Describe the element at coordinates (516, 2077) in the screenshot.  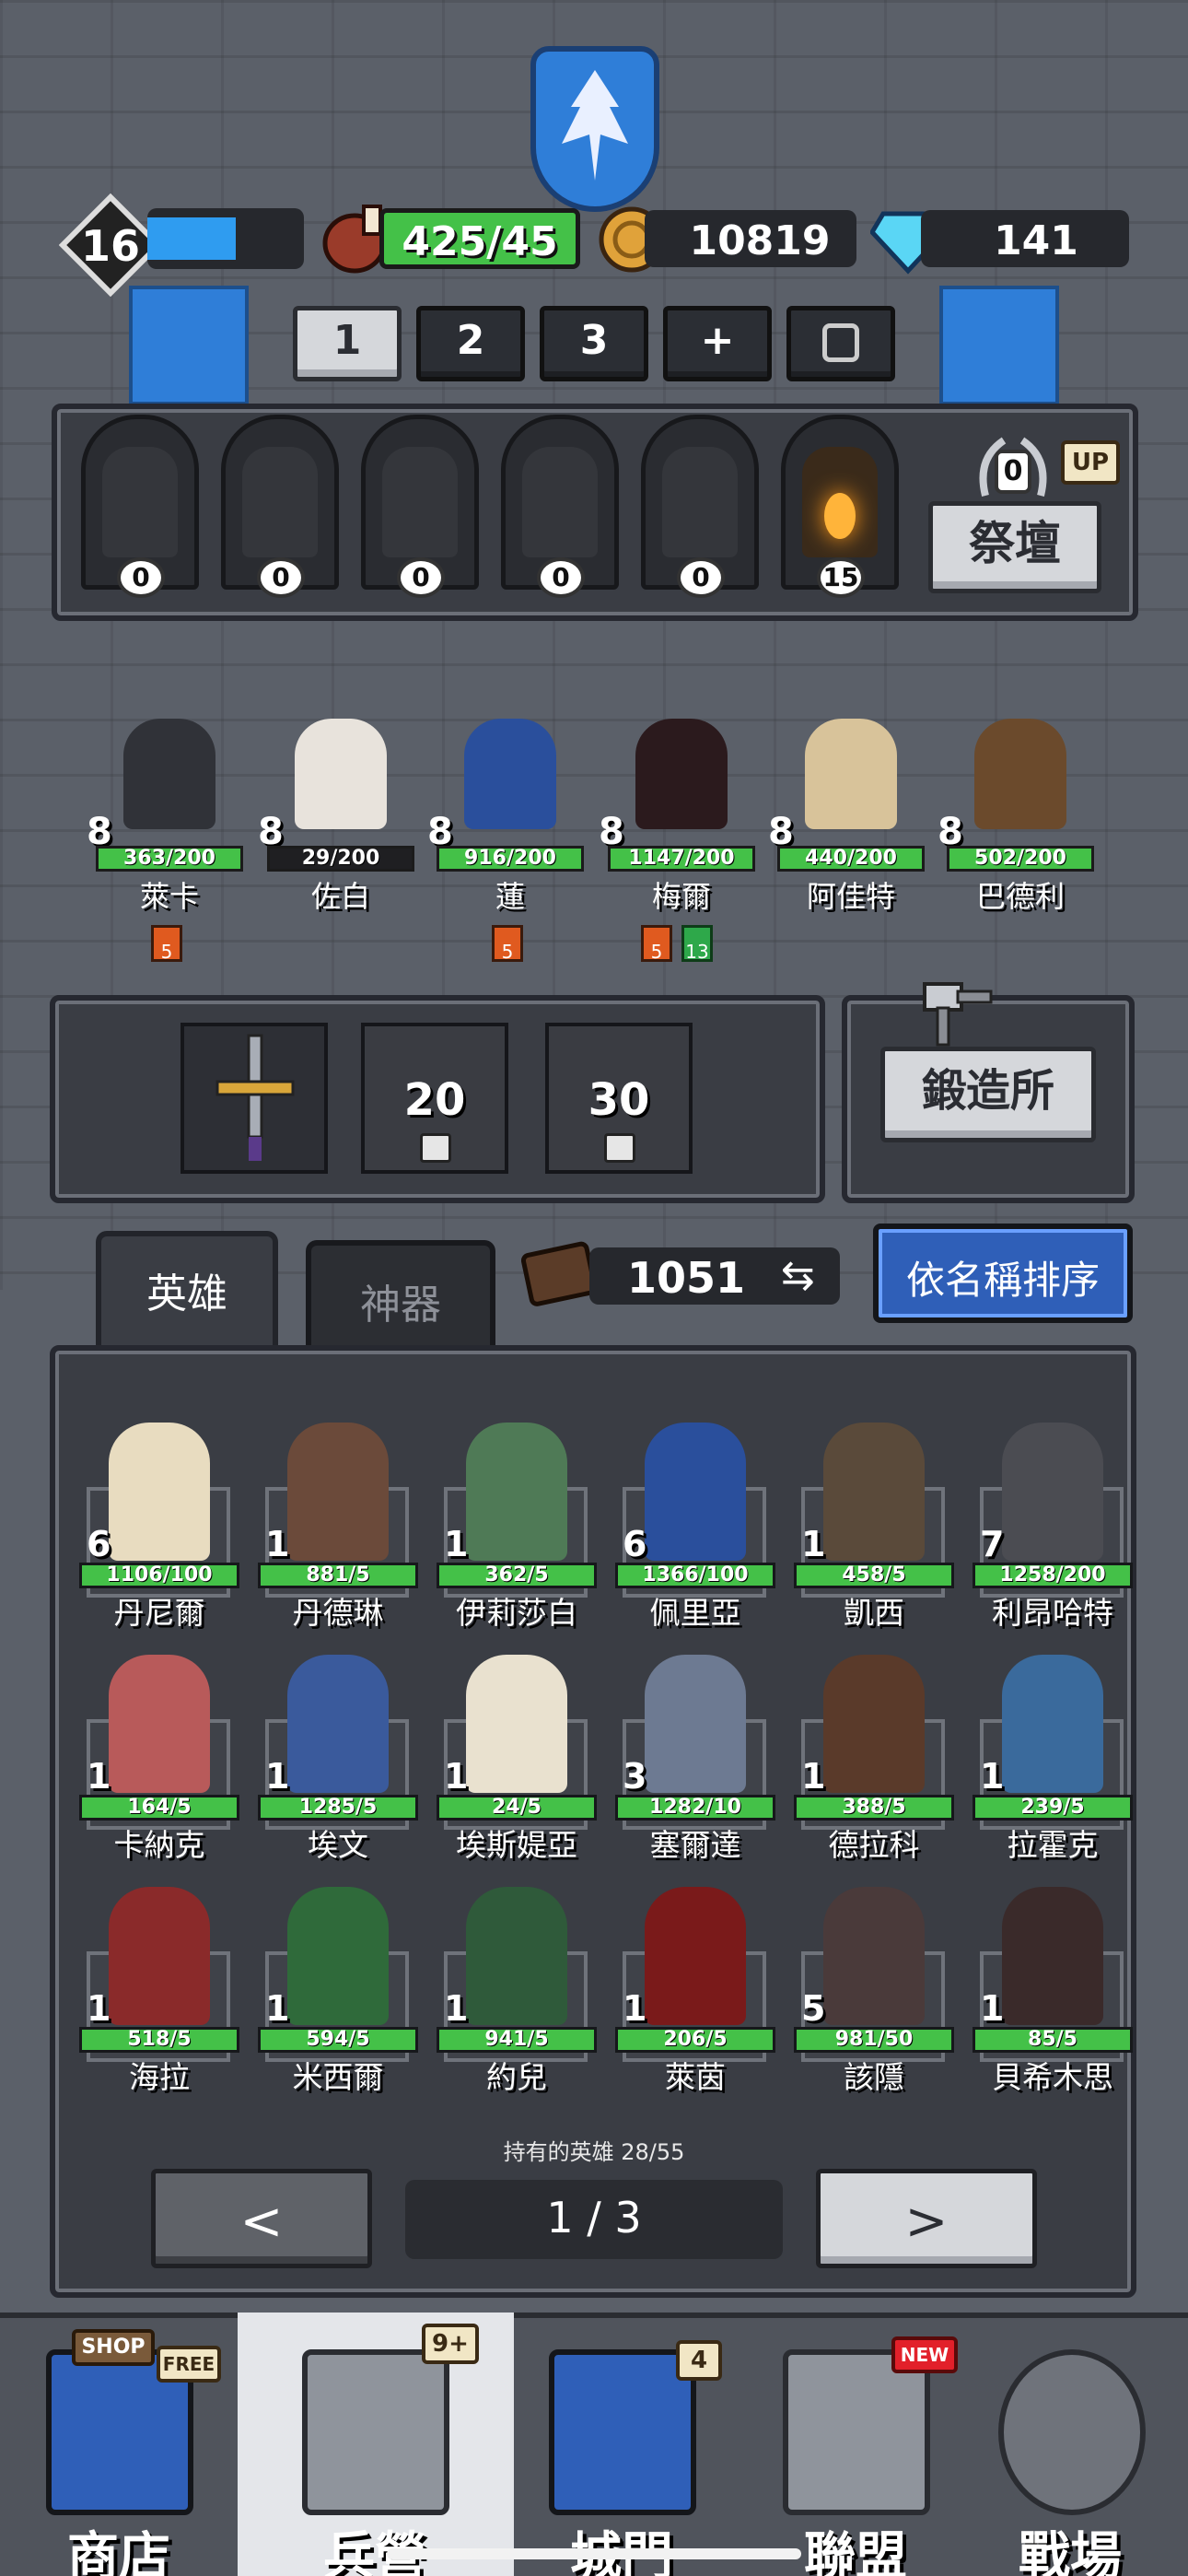
I see `hero-name: 約兒` at that location.